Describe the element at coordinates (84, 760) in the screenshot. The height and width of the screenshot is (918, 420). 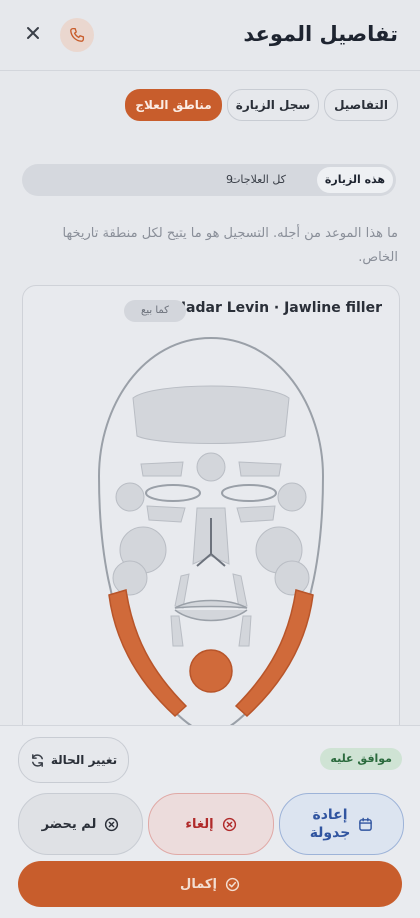
I see `change-status-label: تغيير الحالة` at that location.